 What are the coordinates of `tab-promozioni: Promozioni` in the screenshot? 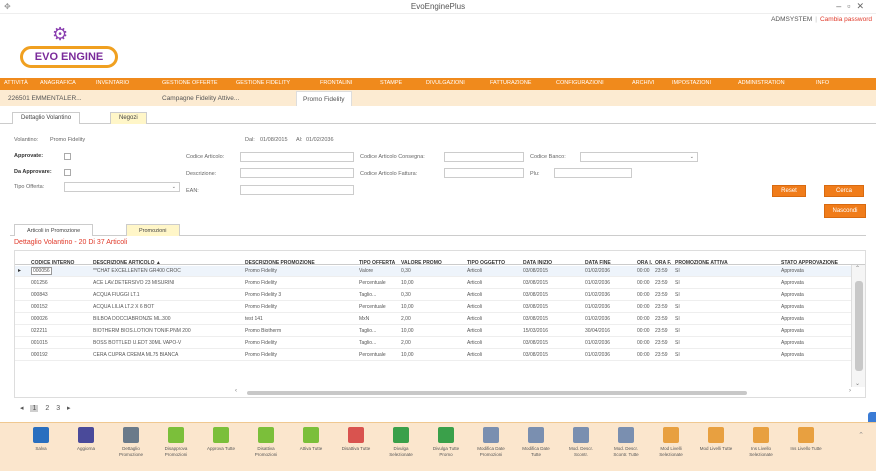 It's located at (153, 230).